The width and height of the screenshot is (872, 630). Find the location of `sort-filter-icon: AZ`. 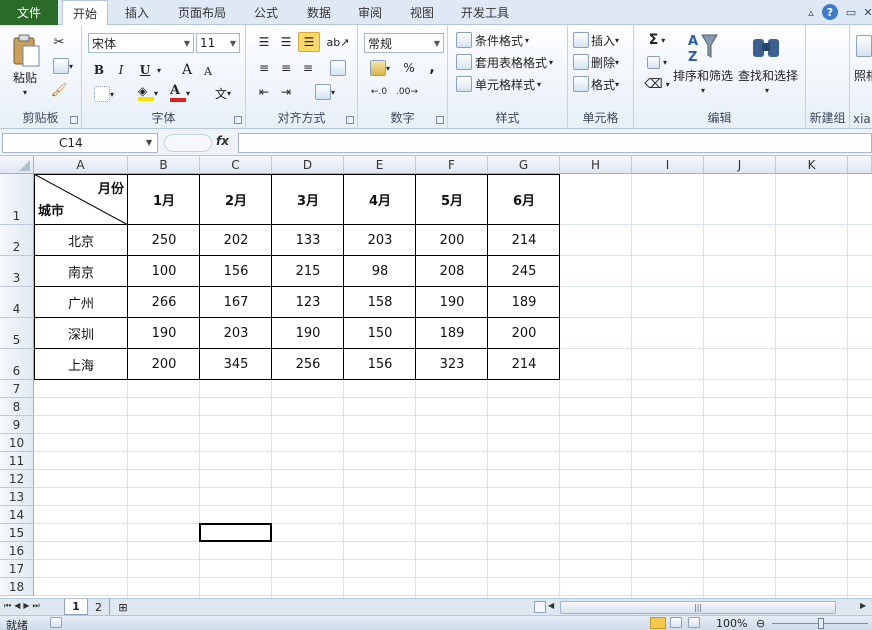

sort-filter-icon: AZ is located at coordinates (702, 48).